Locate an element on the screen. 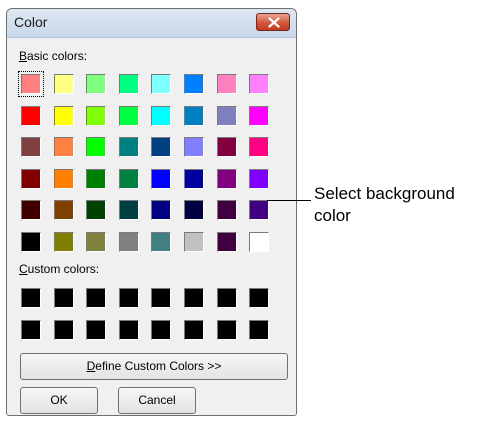  basic-colors-label-text: asic colors: is located at coordinates (57, 56).